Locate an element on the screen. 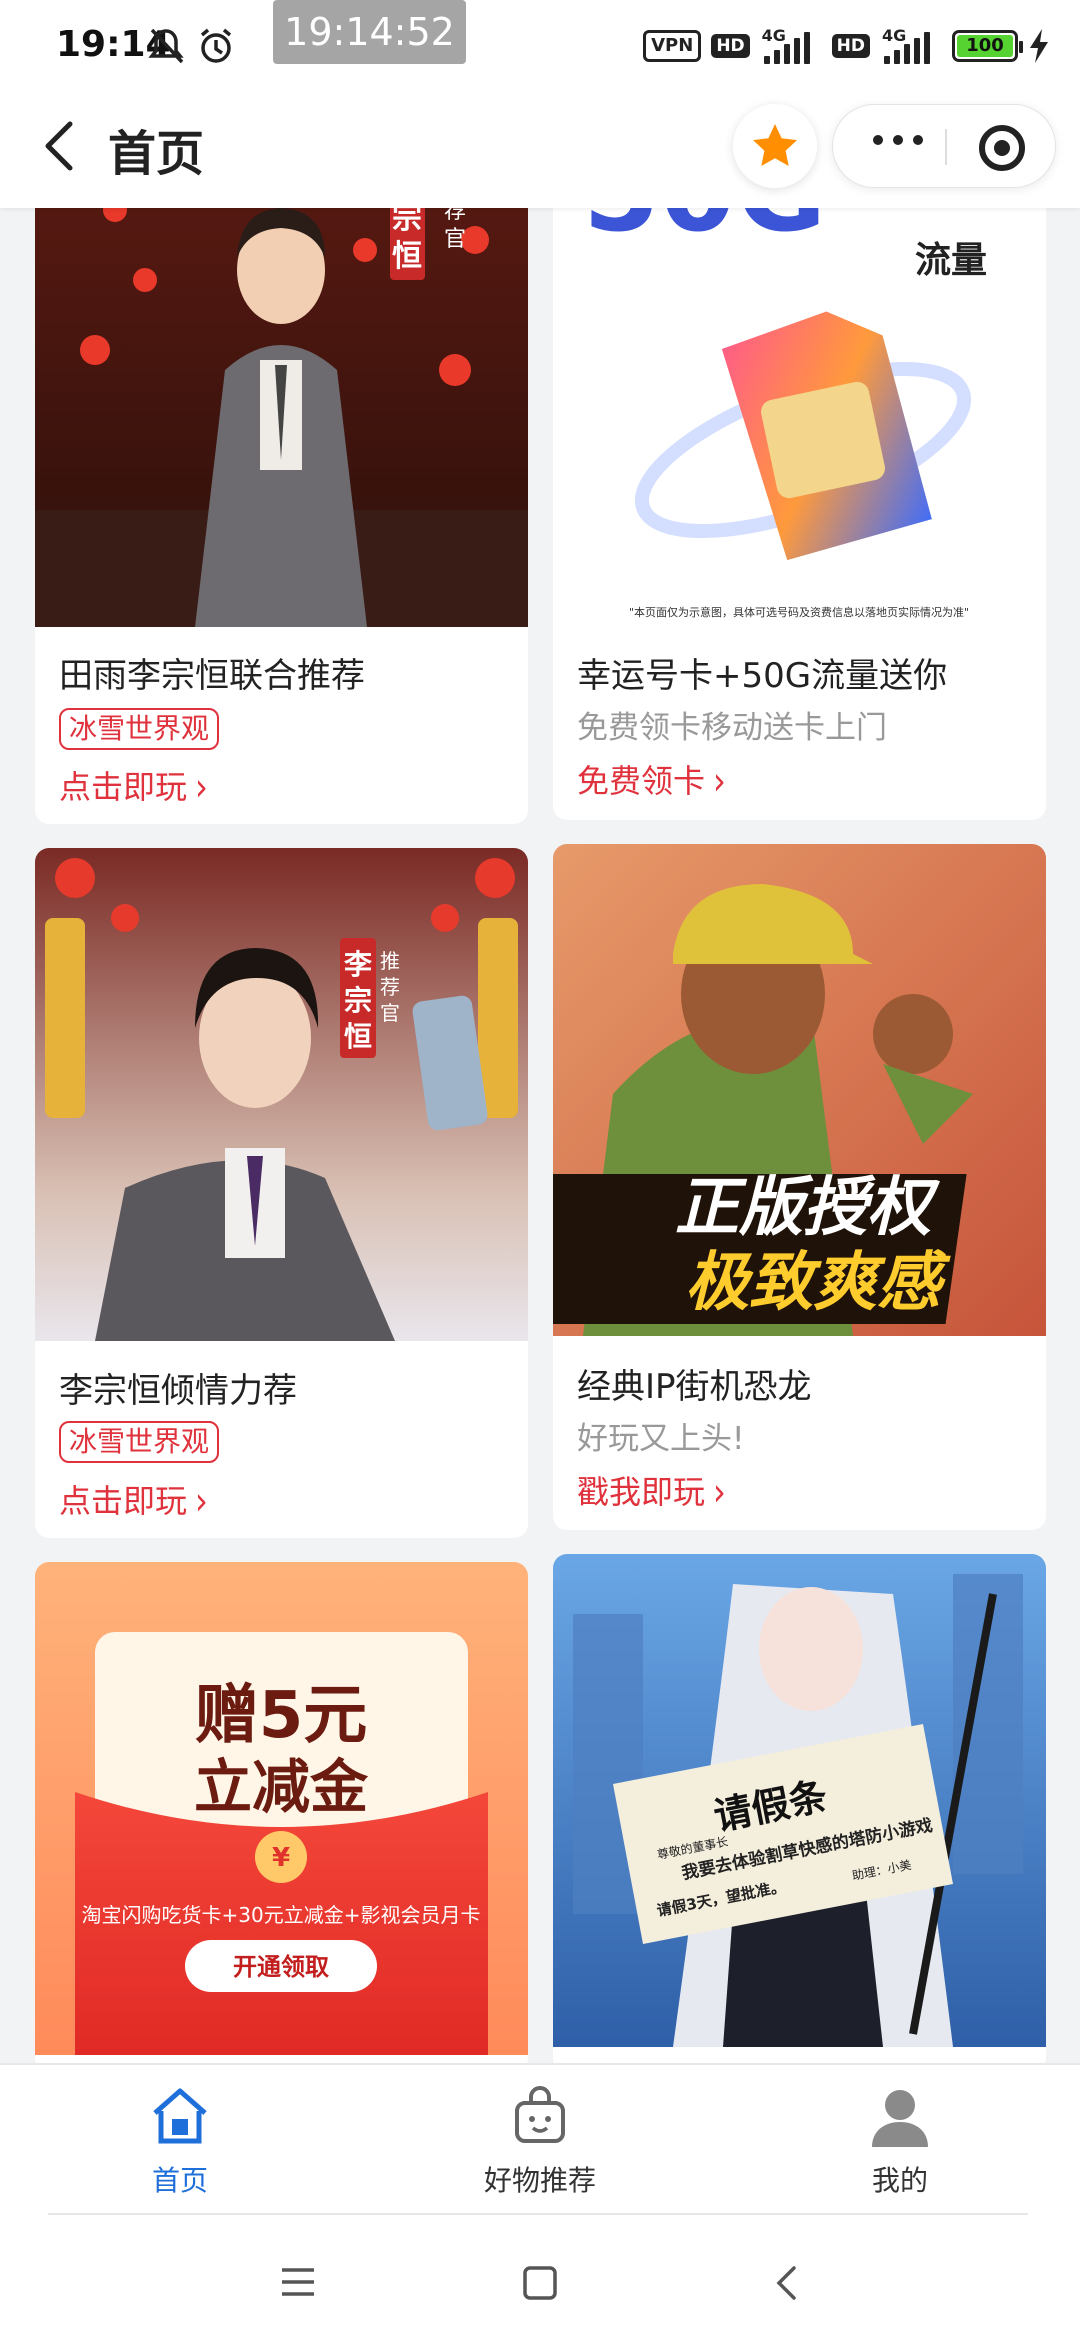  tab-recommend: 好物推荐 is located at coordinates (540, 2142).